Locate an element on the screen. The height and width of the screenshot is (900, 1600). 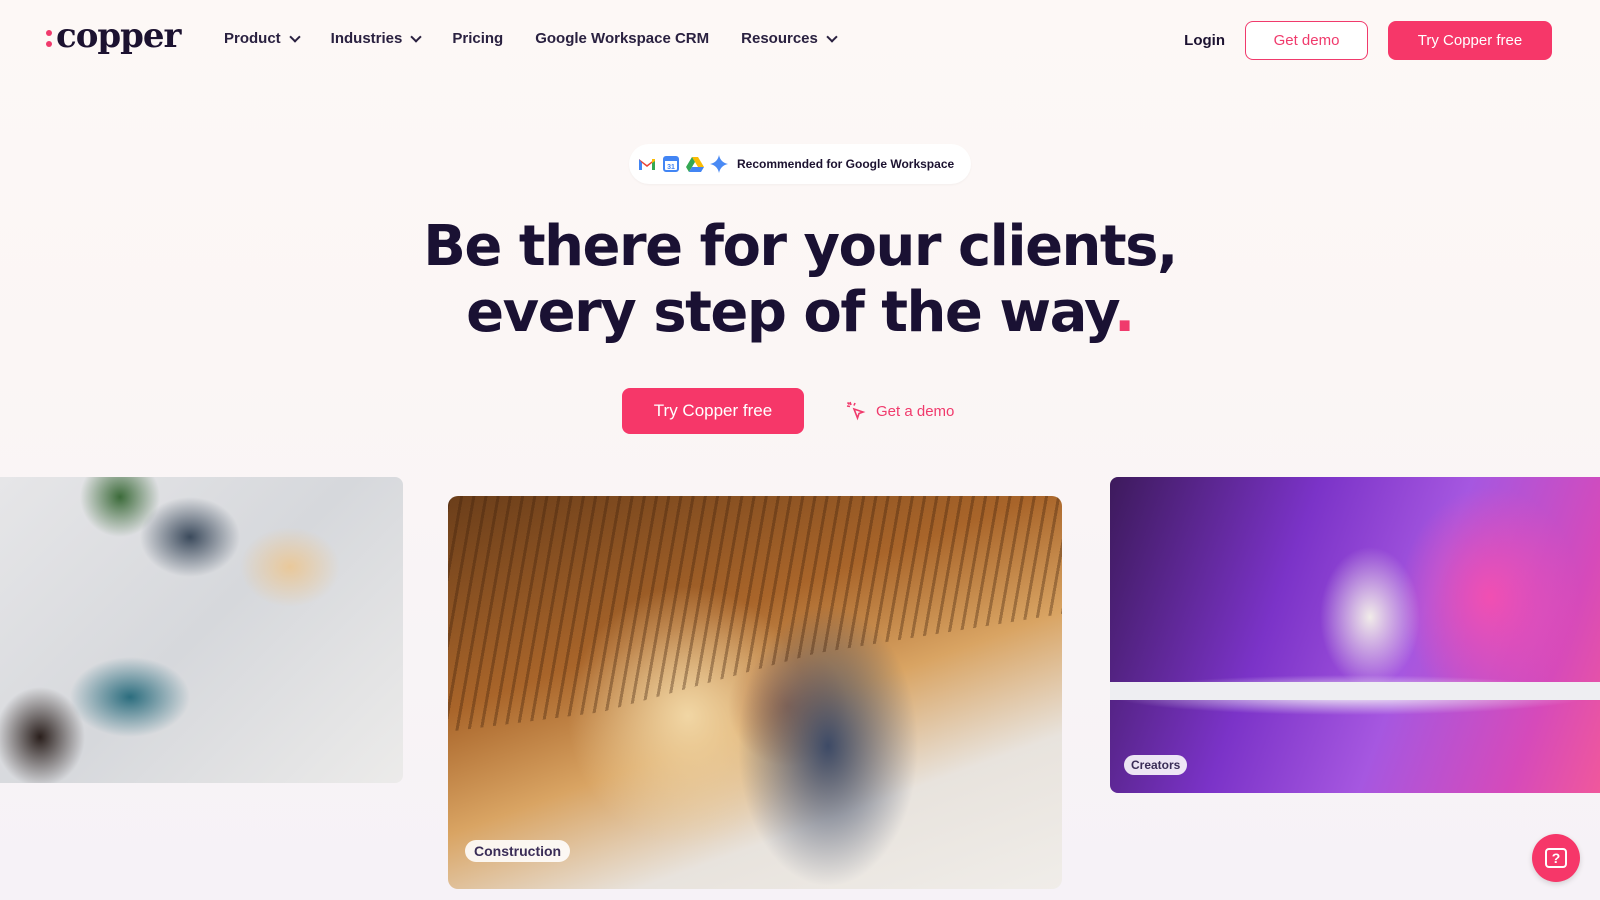
construction-tag: Construction is located at coordinates (518, 851).